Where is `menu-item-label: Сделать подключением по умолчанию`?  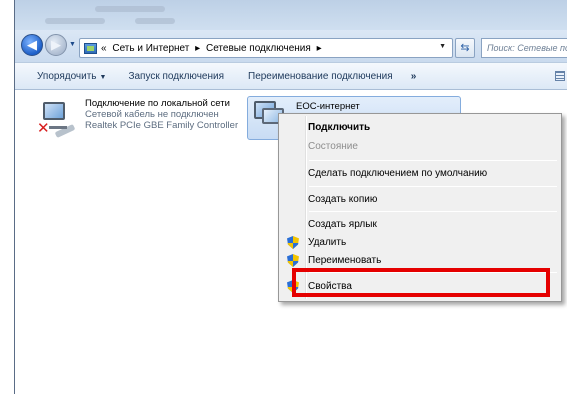 menu-item-label: Сделать подключением по умолчанию is located at coordinates (398, 173).